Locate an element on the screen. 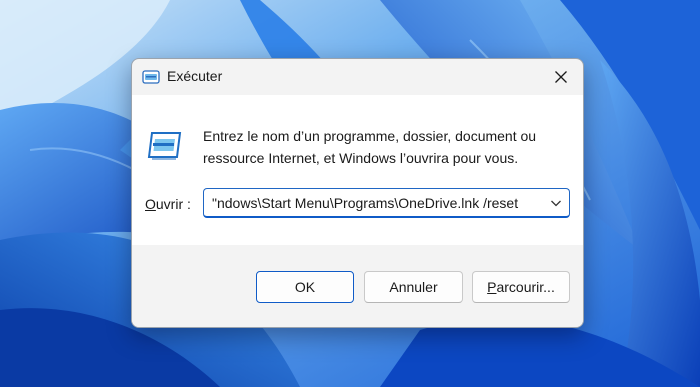 The image size is (700, 387). title-bar: Exécuter is located at coordinates (357, 77).